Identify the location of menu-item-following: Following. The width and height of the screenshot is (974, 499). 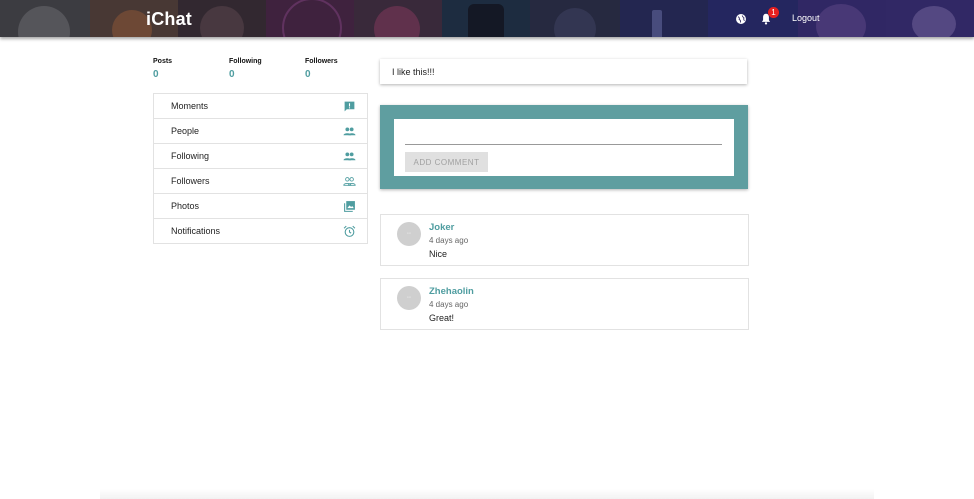
(260, 156).